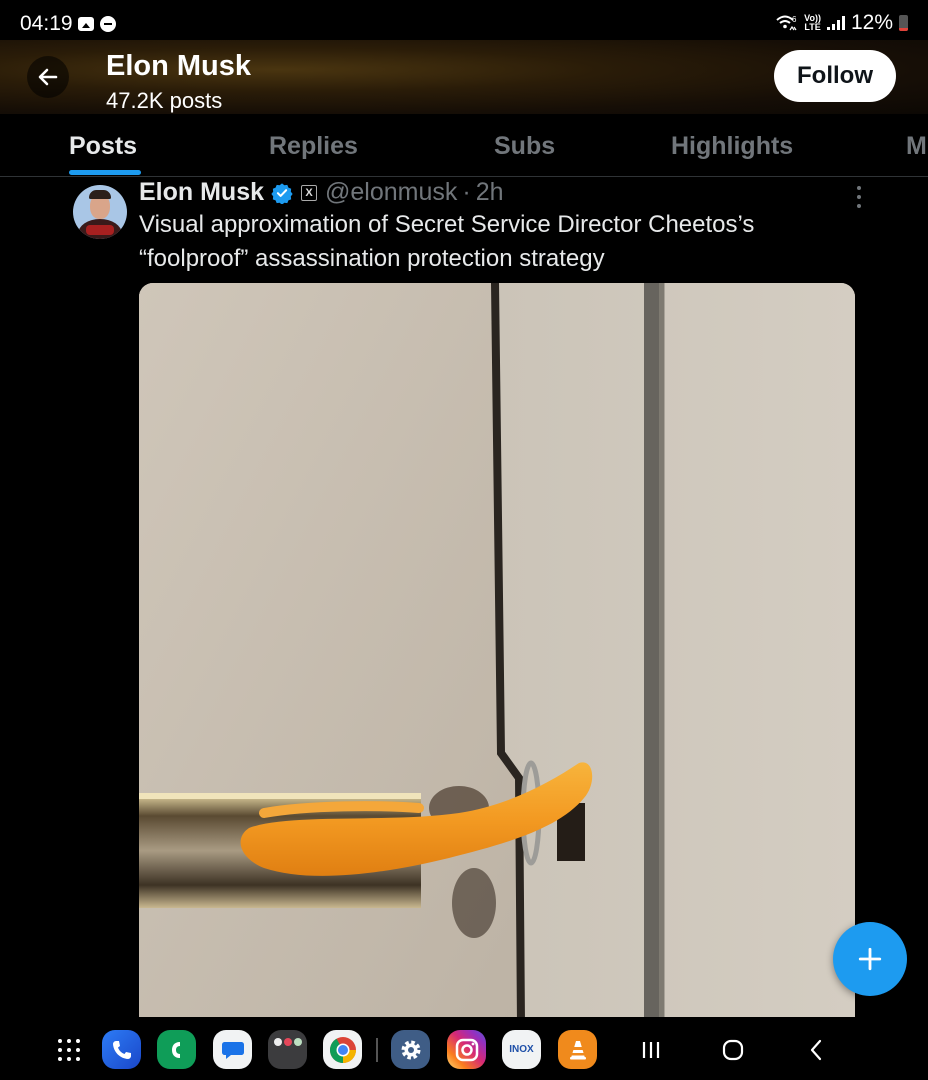 The height and width of the screenshot is (1080, 928). Describe the element at coordinates (313, 146) in the screenshot. I see `tab-replies: Replies` at that location.